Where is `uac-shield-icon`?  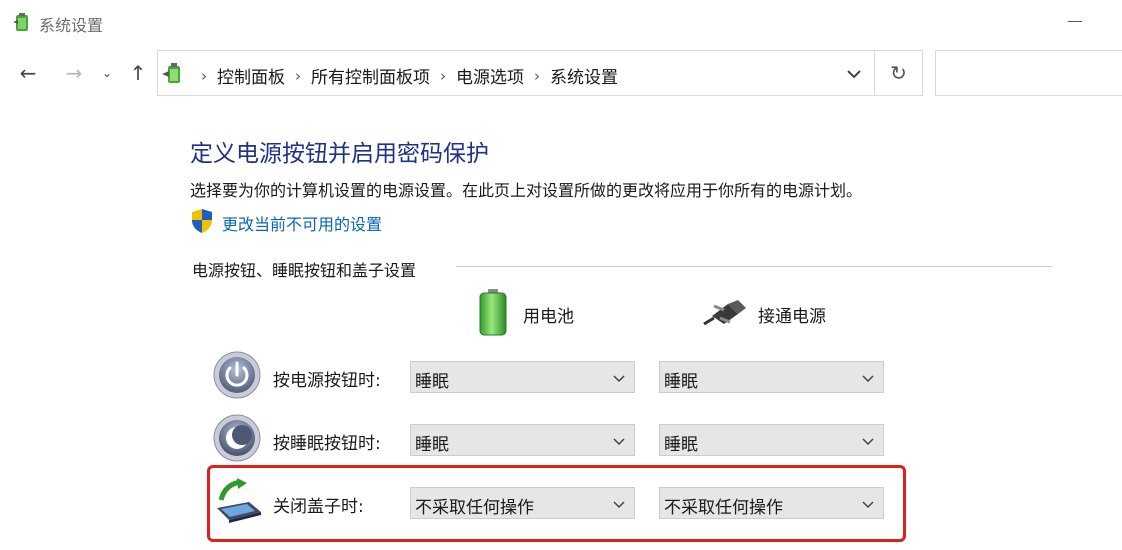 uac-shield-icon is located at coordinates (202, 221).